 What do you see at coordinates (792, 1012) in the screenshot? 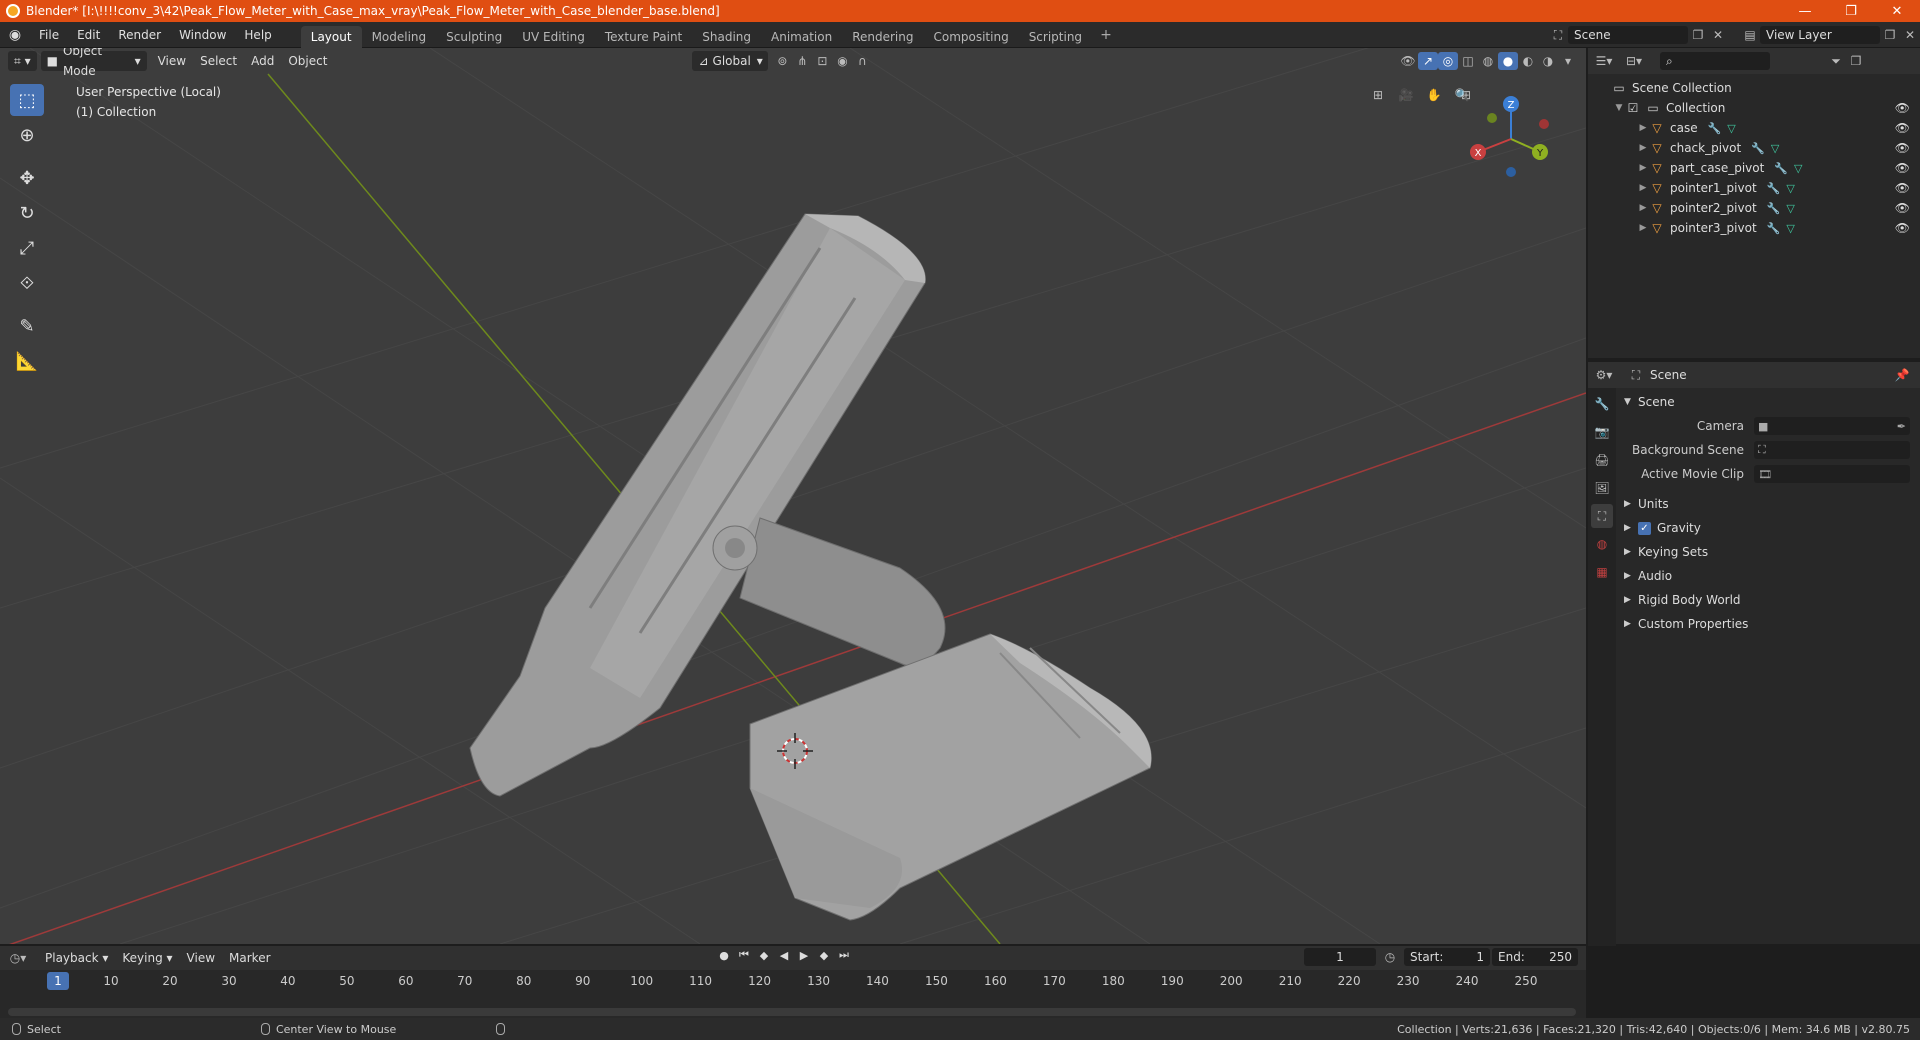
I see `timeline-scrollbar` at bounding box center [792, 1012].